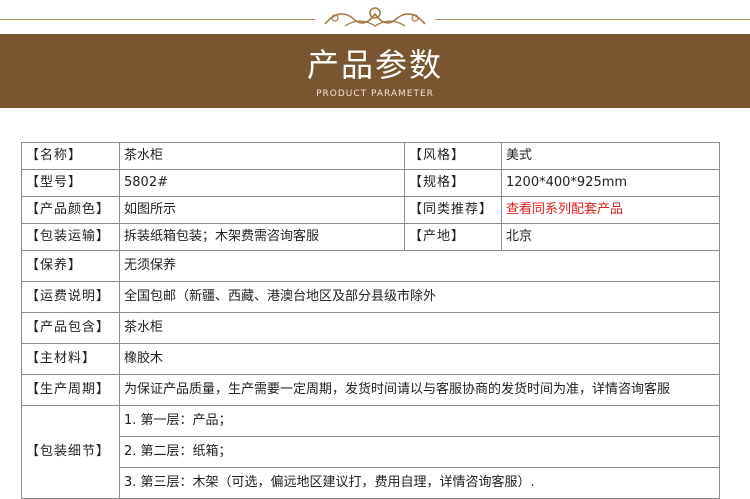 The height and width of the screenshot is (499, 750). Describe the element at coordinates (610, 237) in the screenshot. I see `param-value: 北京` at that location.